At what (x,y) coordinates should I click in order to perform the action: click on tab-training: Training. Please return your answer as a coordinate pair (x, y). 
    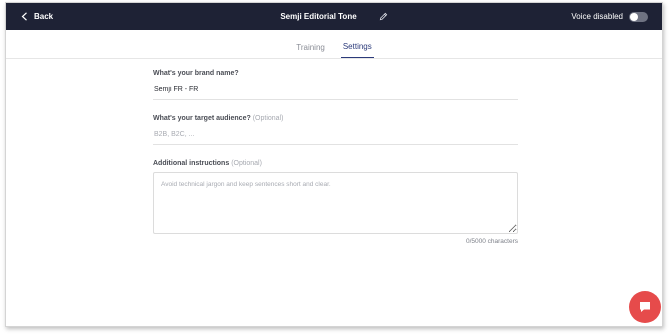
    Looking at the image, I should click on (310, 50).